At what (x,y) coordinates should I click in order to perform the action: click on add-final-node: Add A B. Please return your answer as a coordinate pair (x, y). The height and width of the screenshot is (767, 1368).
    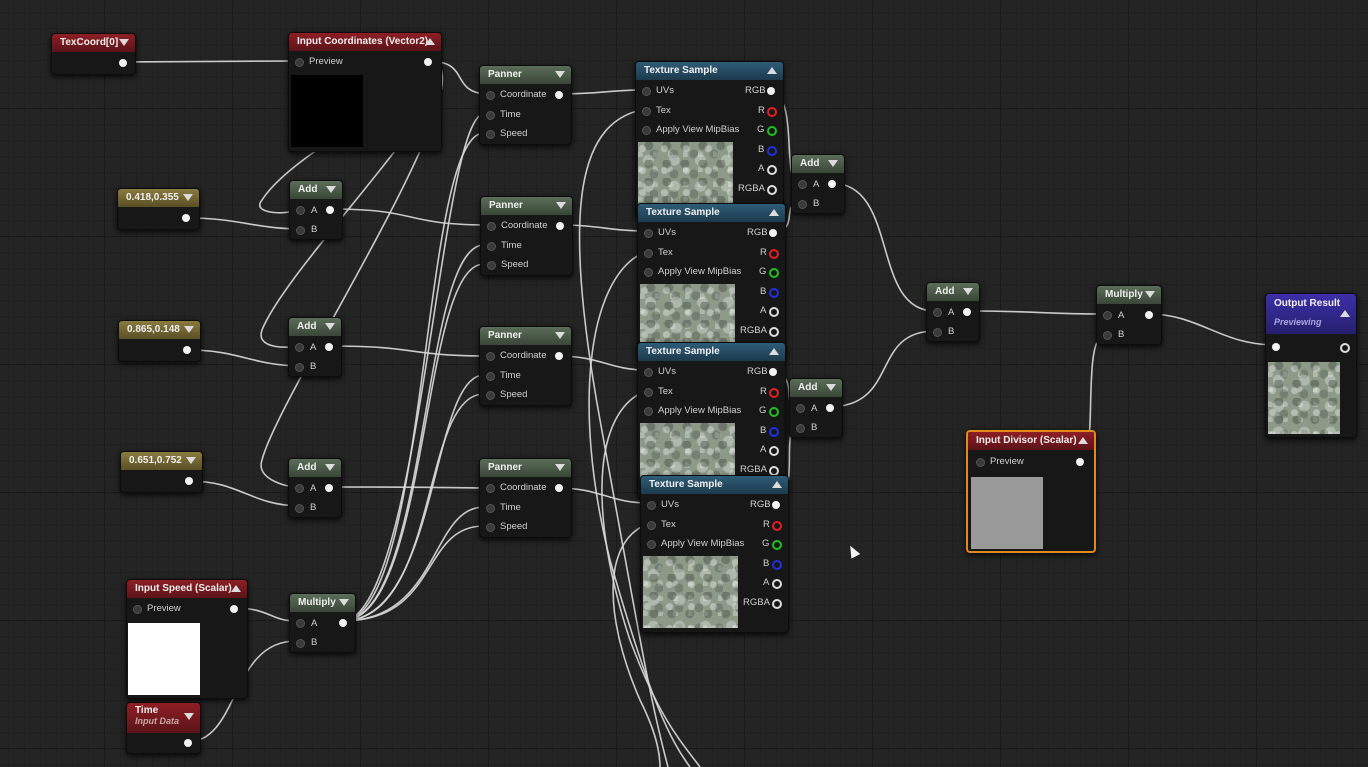
    Looking at the image, I should click on (953, 312).